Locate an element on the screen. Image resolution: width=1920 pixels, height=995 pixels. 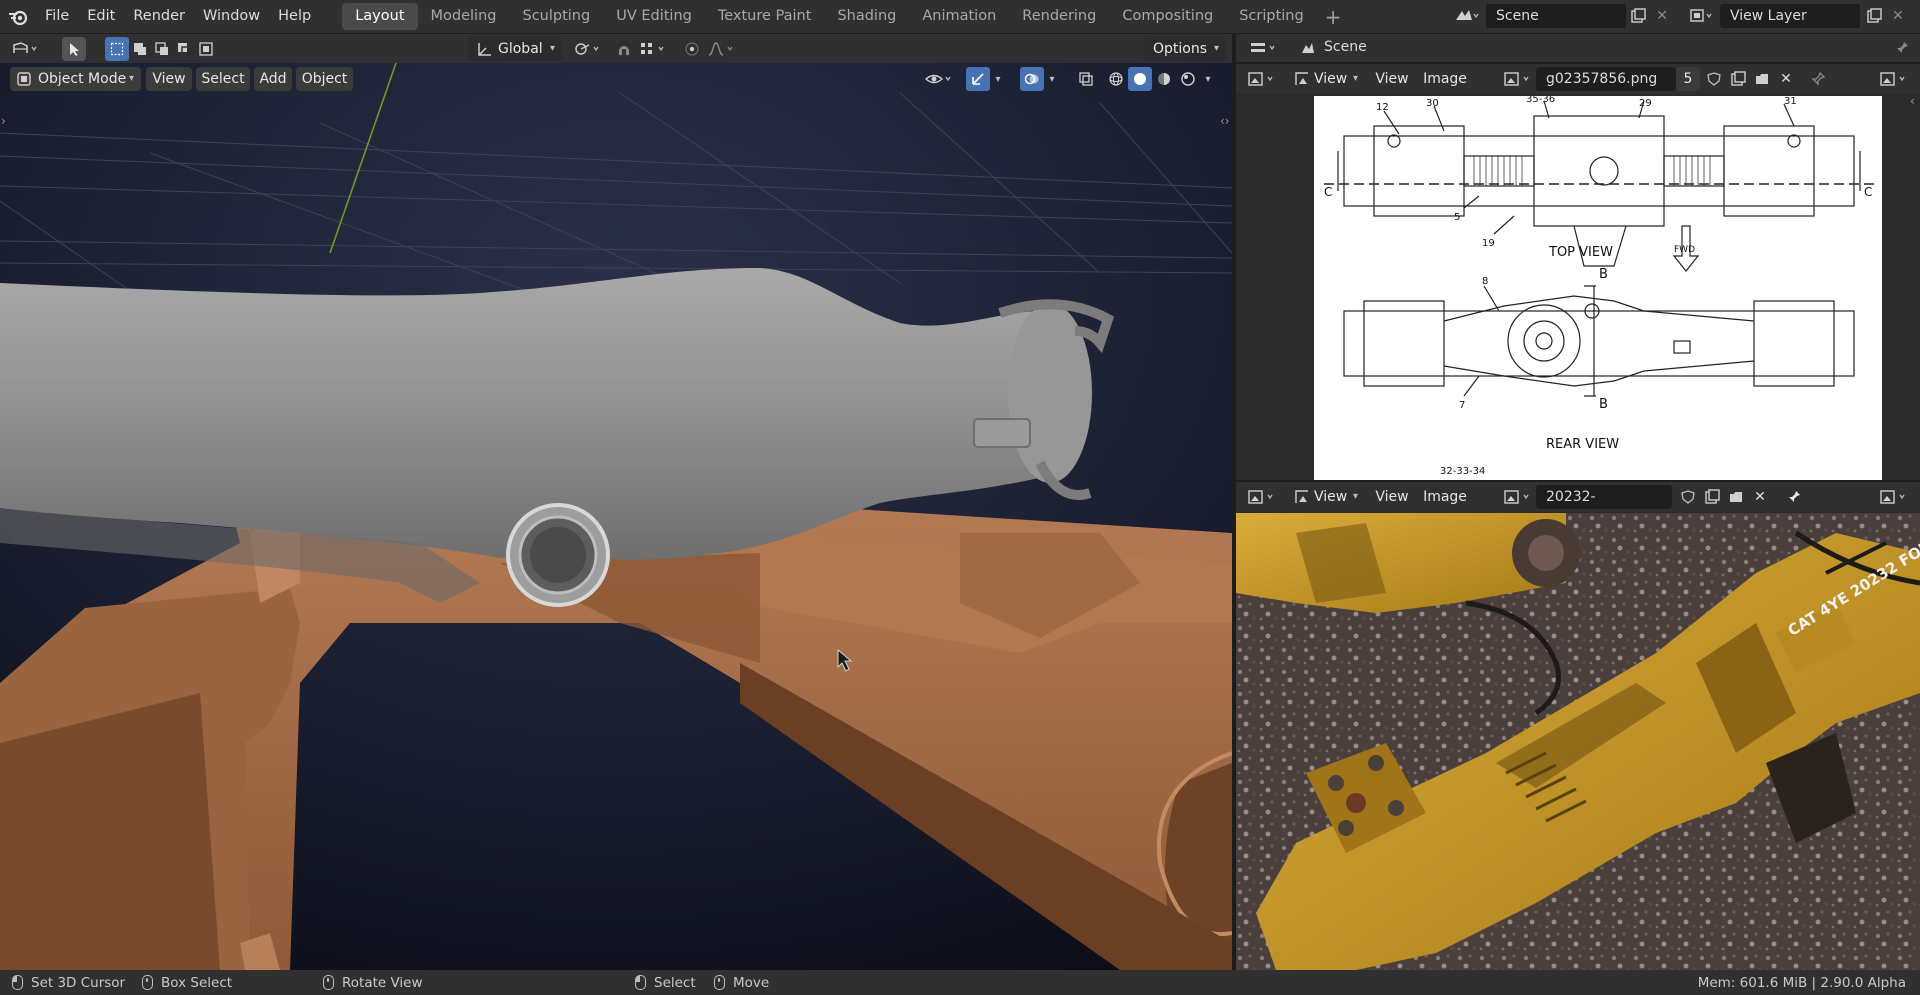
shading-solid-icon is located at coordinates (1140, 79).